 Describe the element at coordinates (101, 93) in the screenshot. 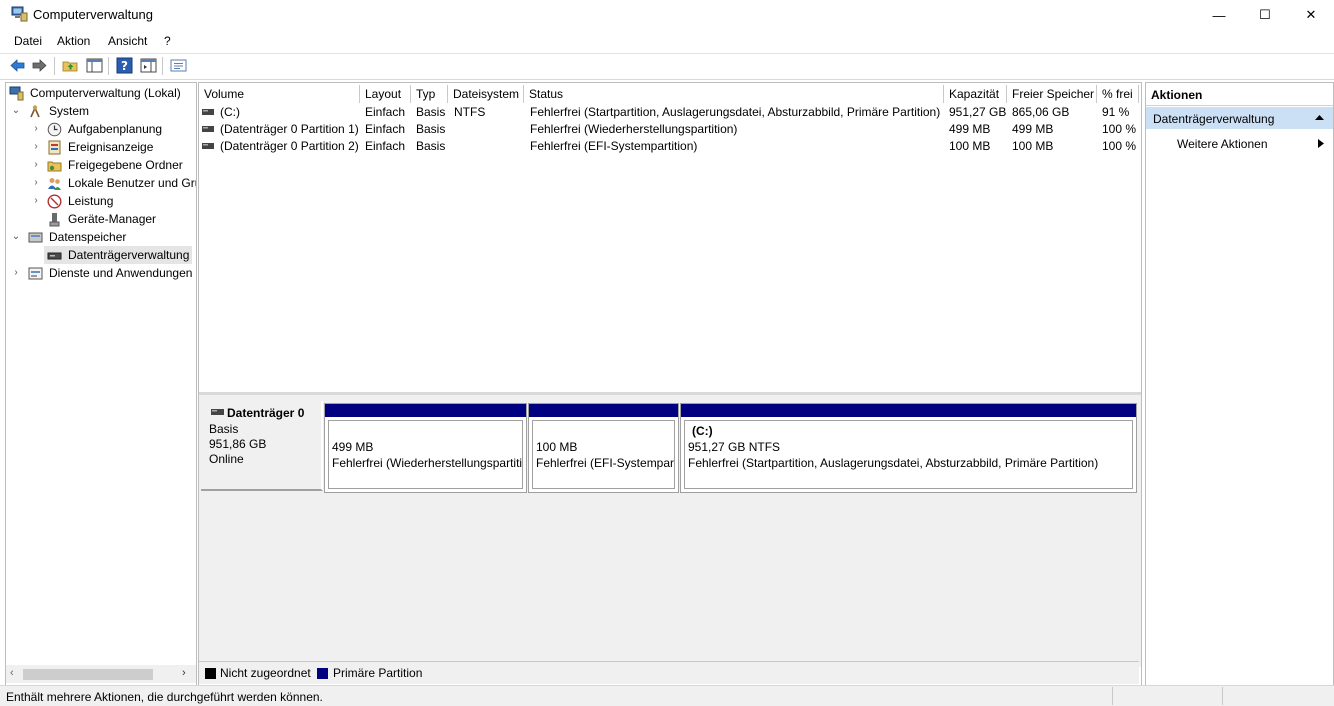

I see `tree-item-root: Computerverwaltung (Lokal)` at that location.